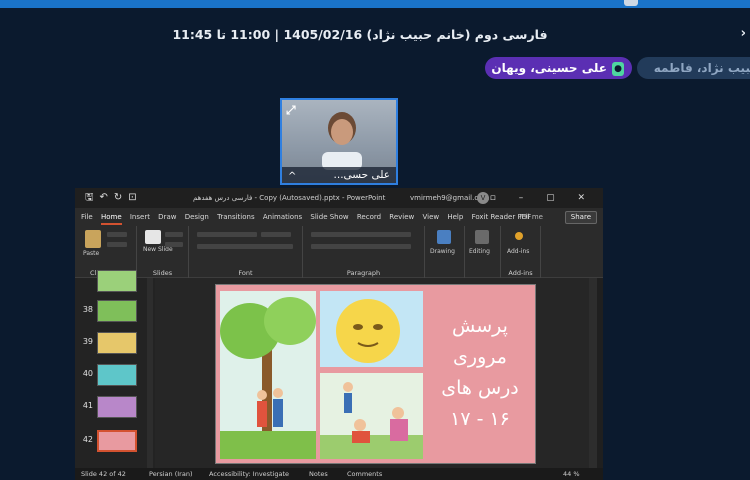  Describe the element at coordinates (291, 110) in the screenshot. I see `expand-icon: ⤢` at that location.